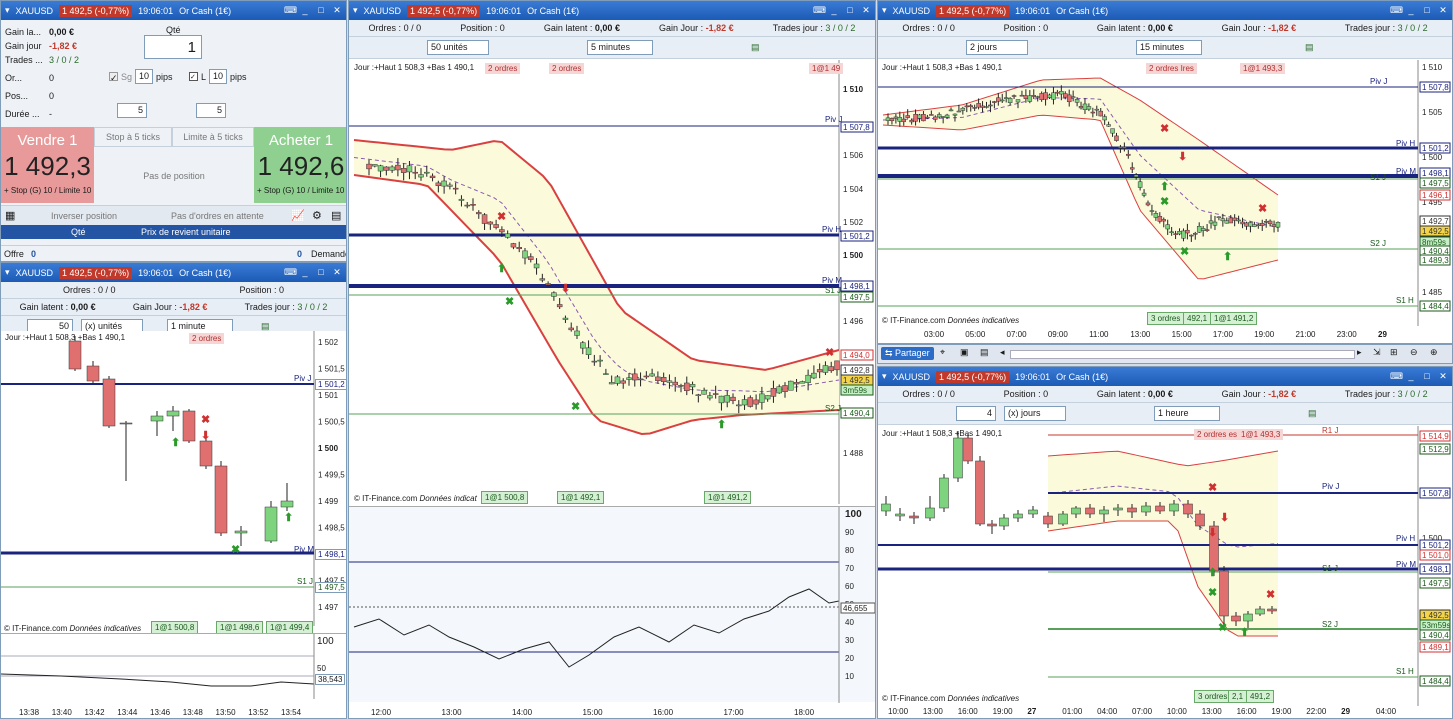  I want to click on qty-select: 50 unités, so click(458, 47).